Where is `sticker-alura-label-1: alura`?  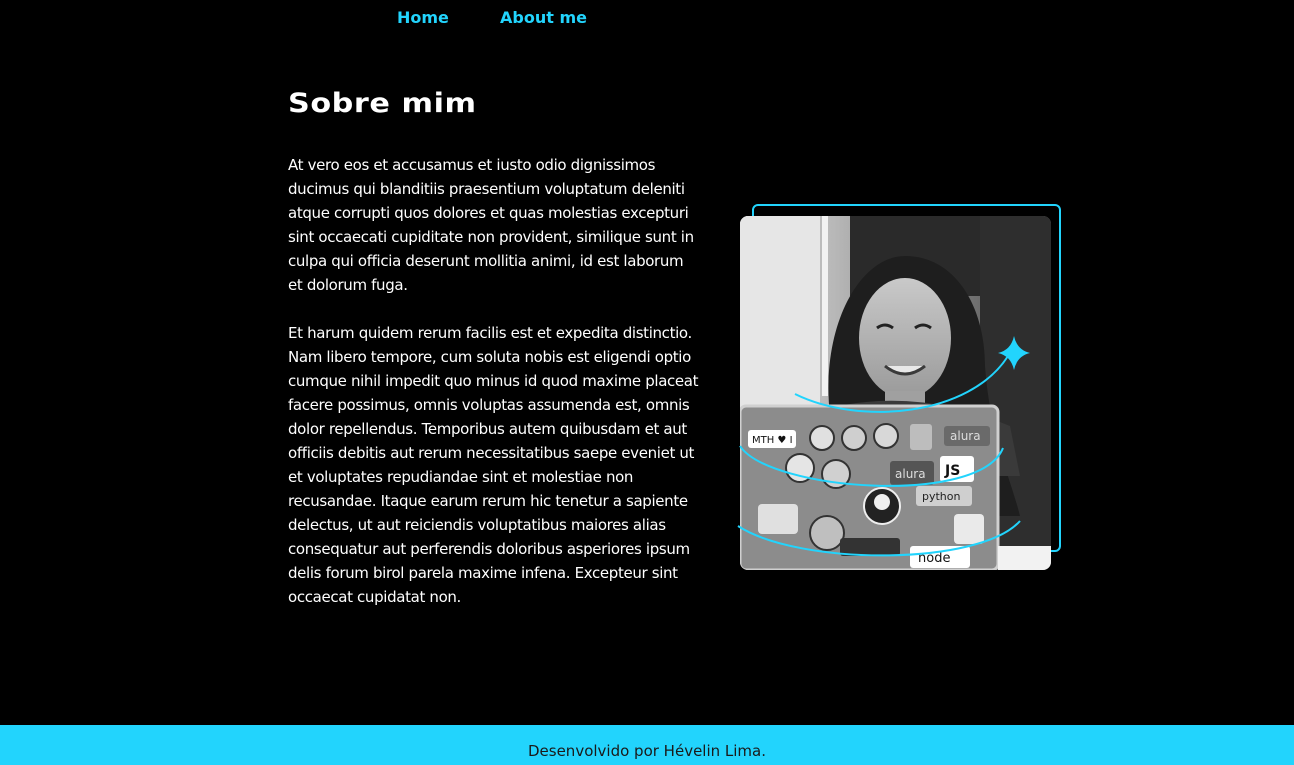 sticker-alura-label-1: alura is located at coordinates (965, 436).